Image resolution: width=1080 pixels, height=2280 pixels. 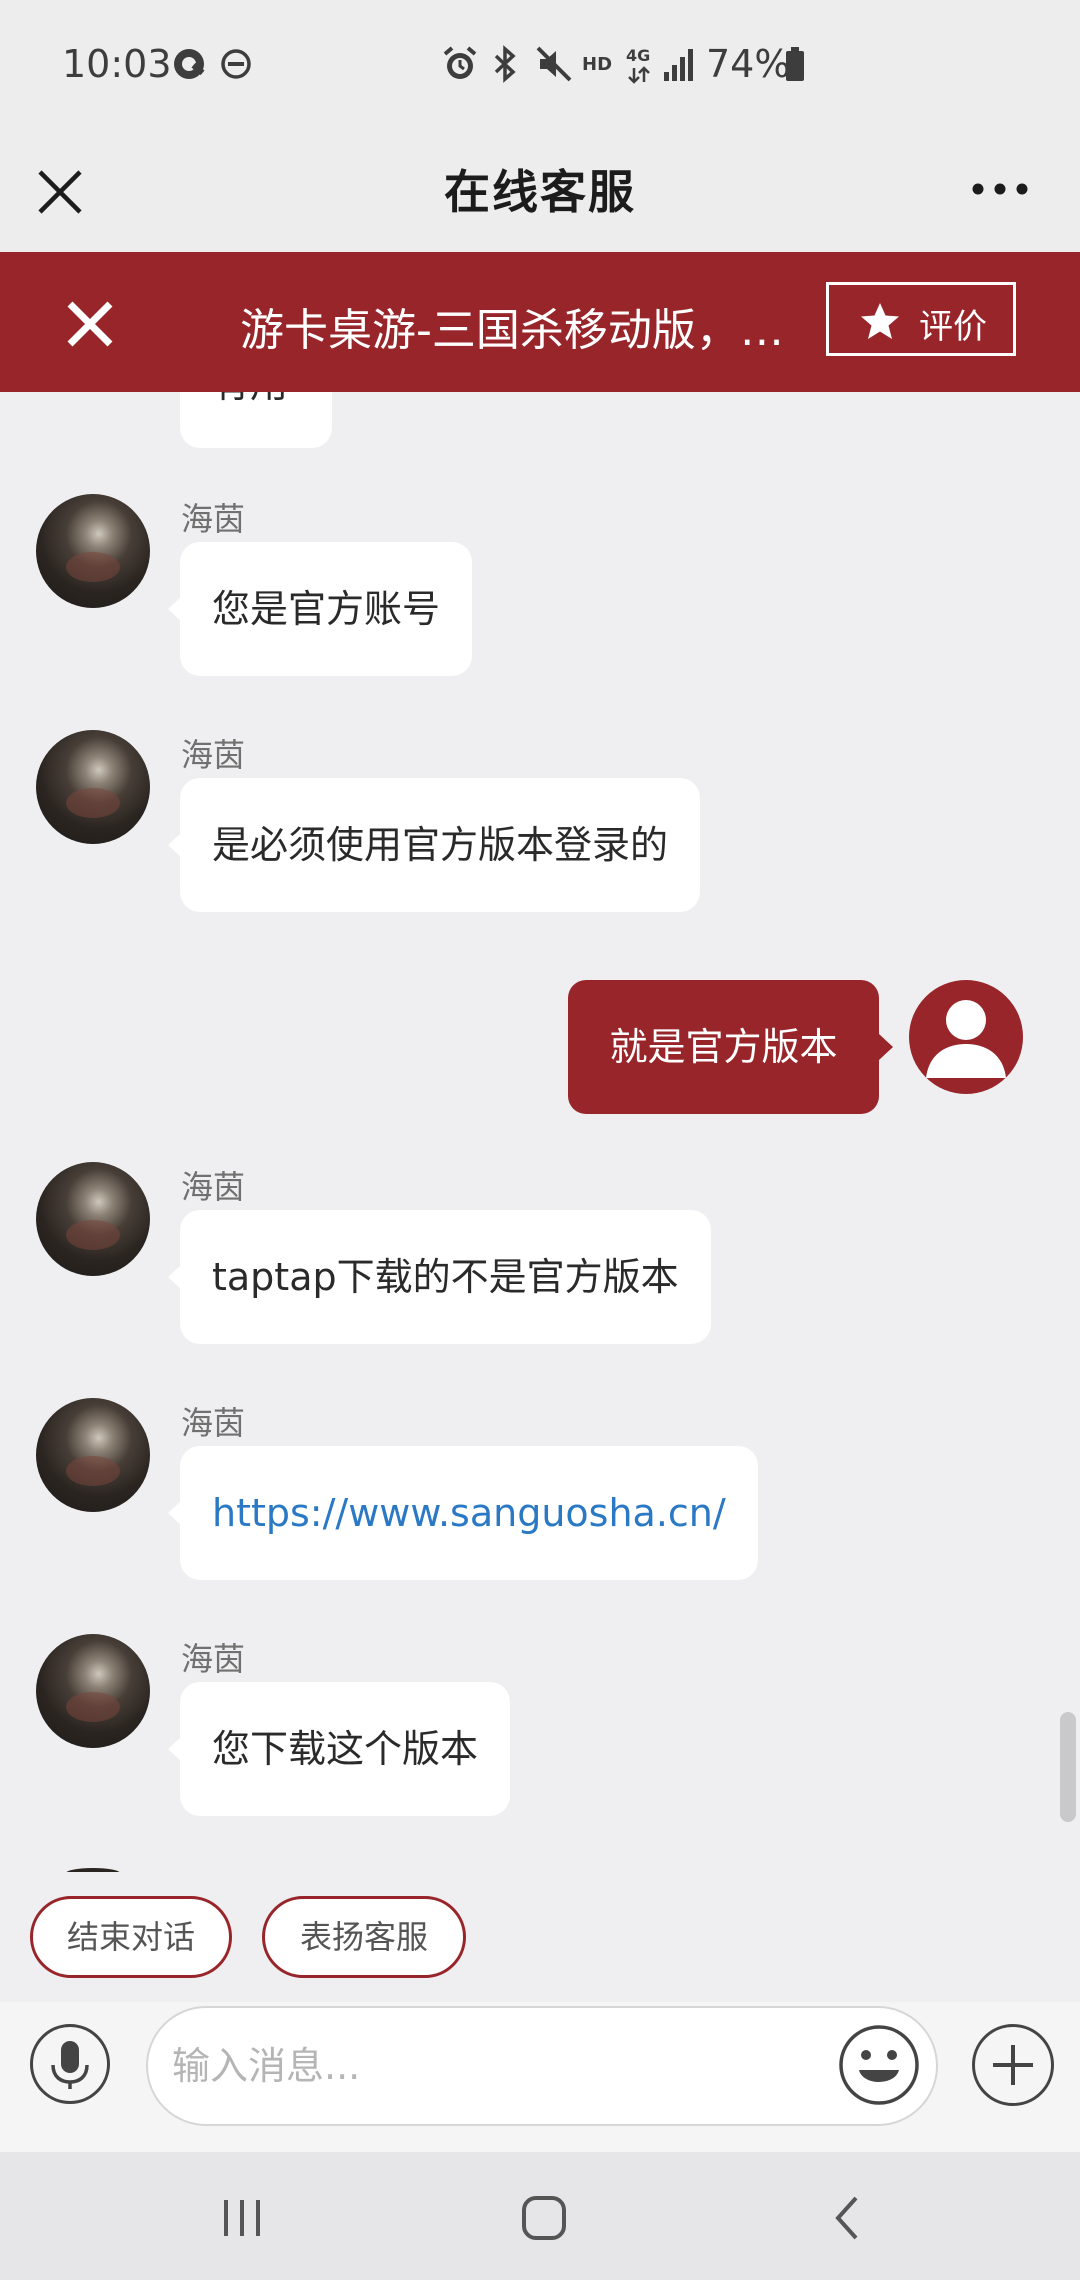 I want to click on scrollbar-thumb, so click(x=1068, y=1767).